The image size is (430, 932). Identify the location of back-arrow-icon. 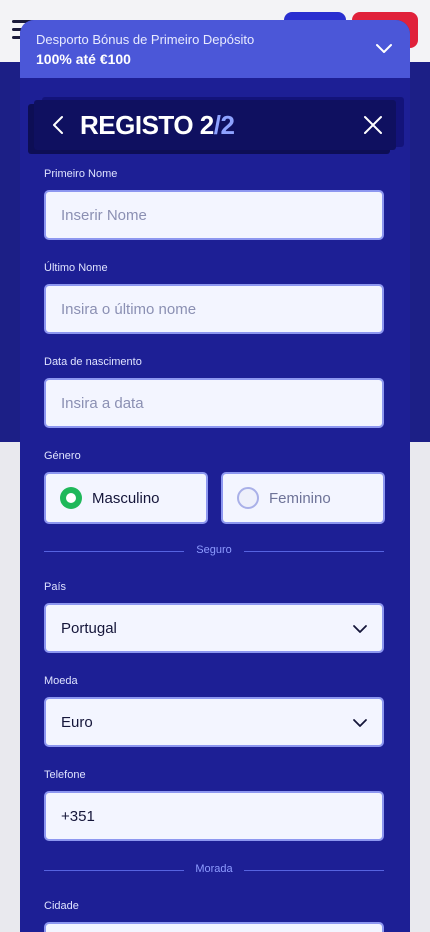
(59, 125).